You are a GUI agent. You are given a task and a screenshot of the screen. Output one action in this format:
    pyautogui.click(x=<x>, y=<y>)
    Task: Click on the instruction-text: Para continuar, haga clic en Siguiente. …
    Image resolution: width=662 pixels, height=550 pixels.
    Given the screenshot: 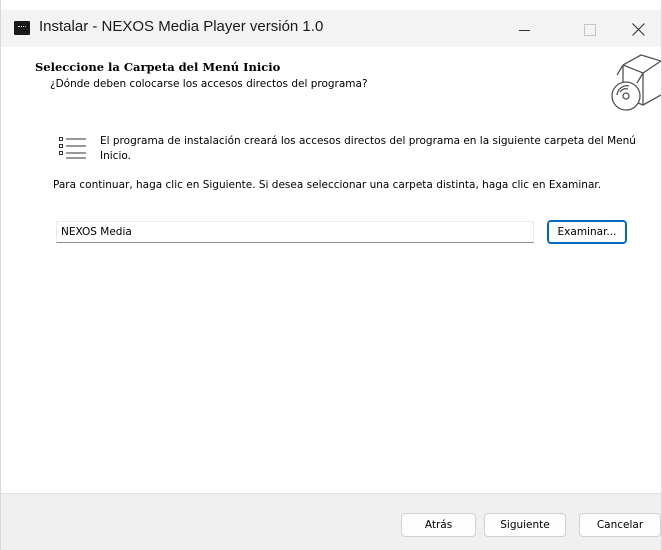 What is the action you would take?
    pyautogui.click(x=327, y=185)
    